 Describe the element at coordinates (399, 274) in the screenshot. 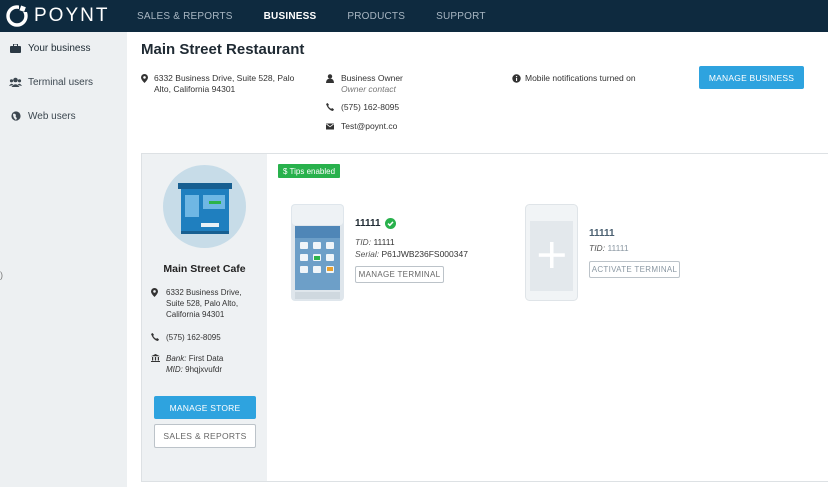

I see `manage-terminal-button: MANAGE TERMINAL` at that location.